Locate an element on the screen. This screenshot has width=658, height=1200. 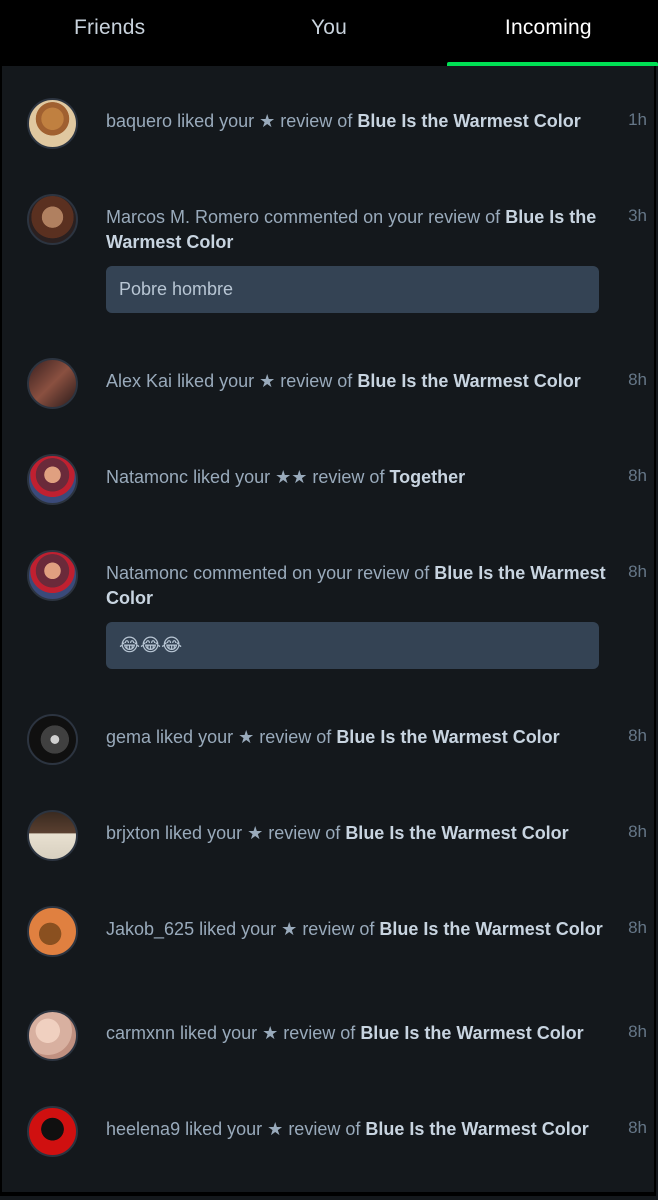
tab-label: You is located at coordinates (329, 27).